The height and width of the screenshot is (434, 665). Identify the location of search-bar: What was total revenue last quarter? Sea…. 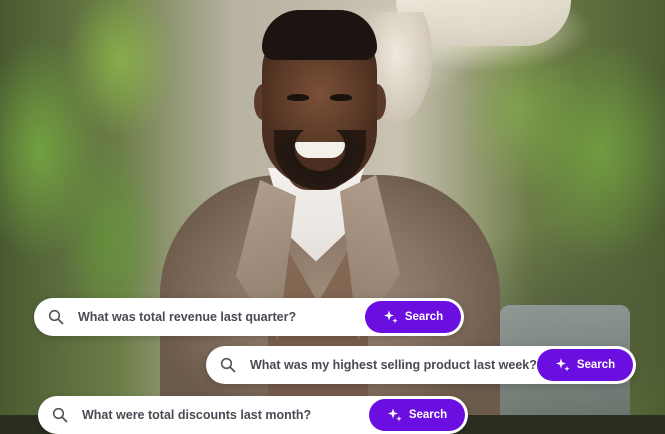
(249, 317).